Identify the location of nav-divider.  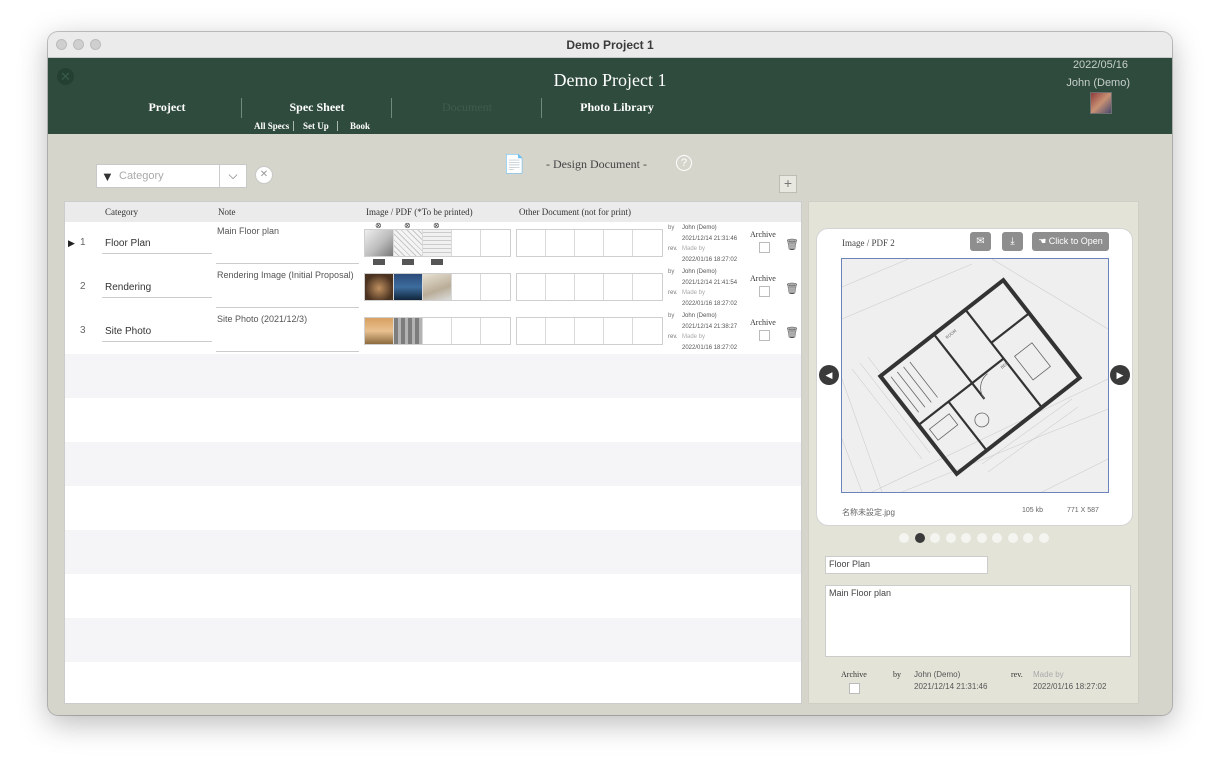
(391, 108).